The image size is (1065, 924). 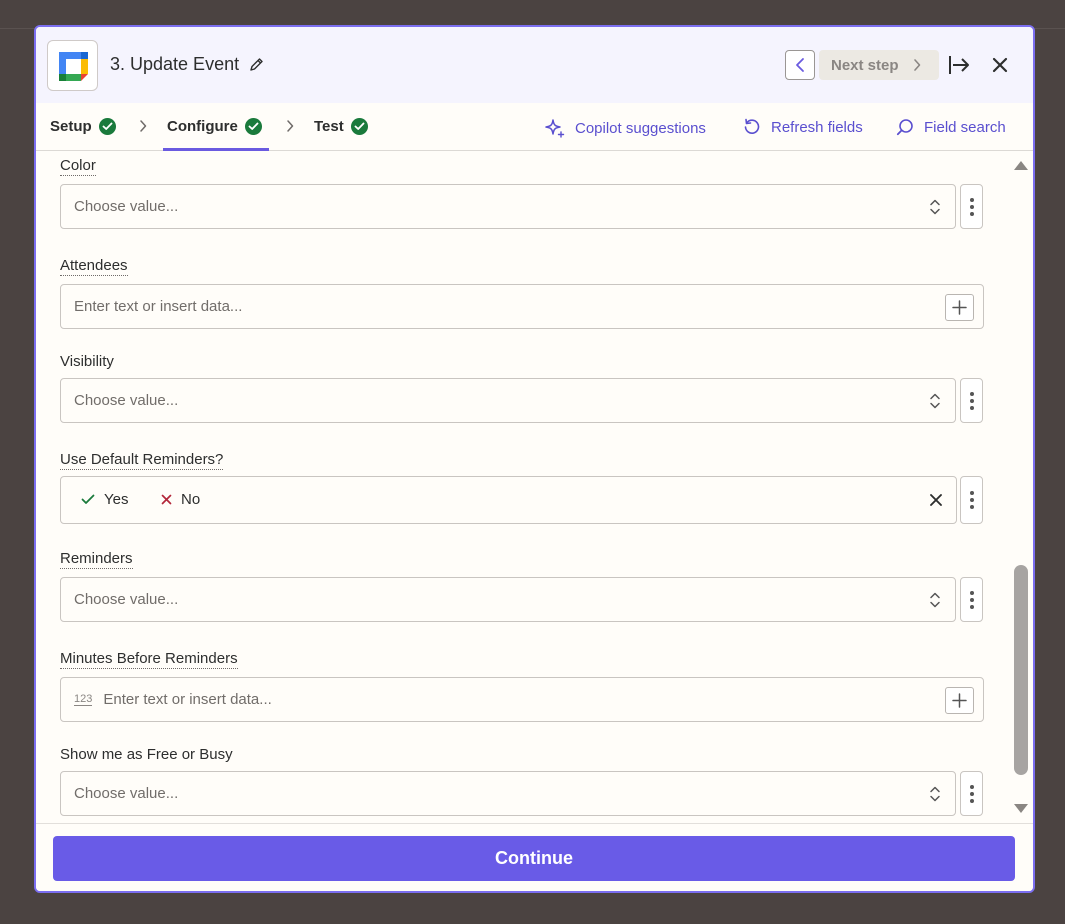 What do you see at coordinates (191, 499) in the screenshot?
I see `no-label: No` at bounding box center [191, 499].